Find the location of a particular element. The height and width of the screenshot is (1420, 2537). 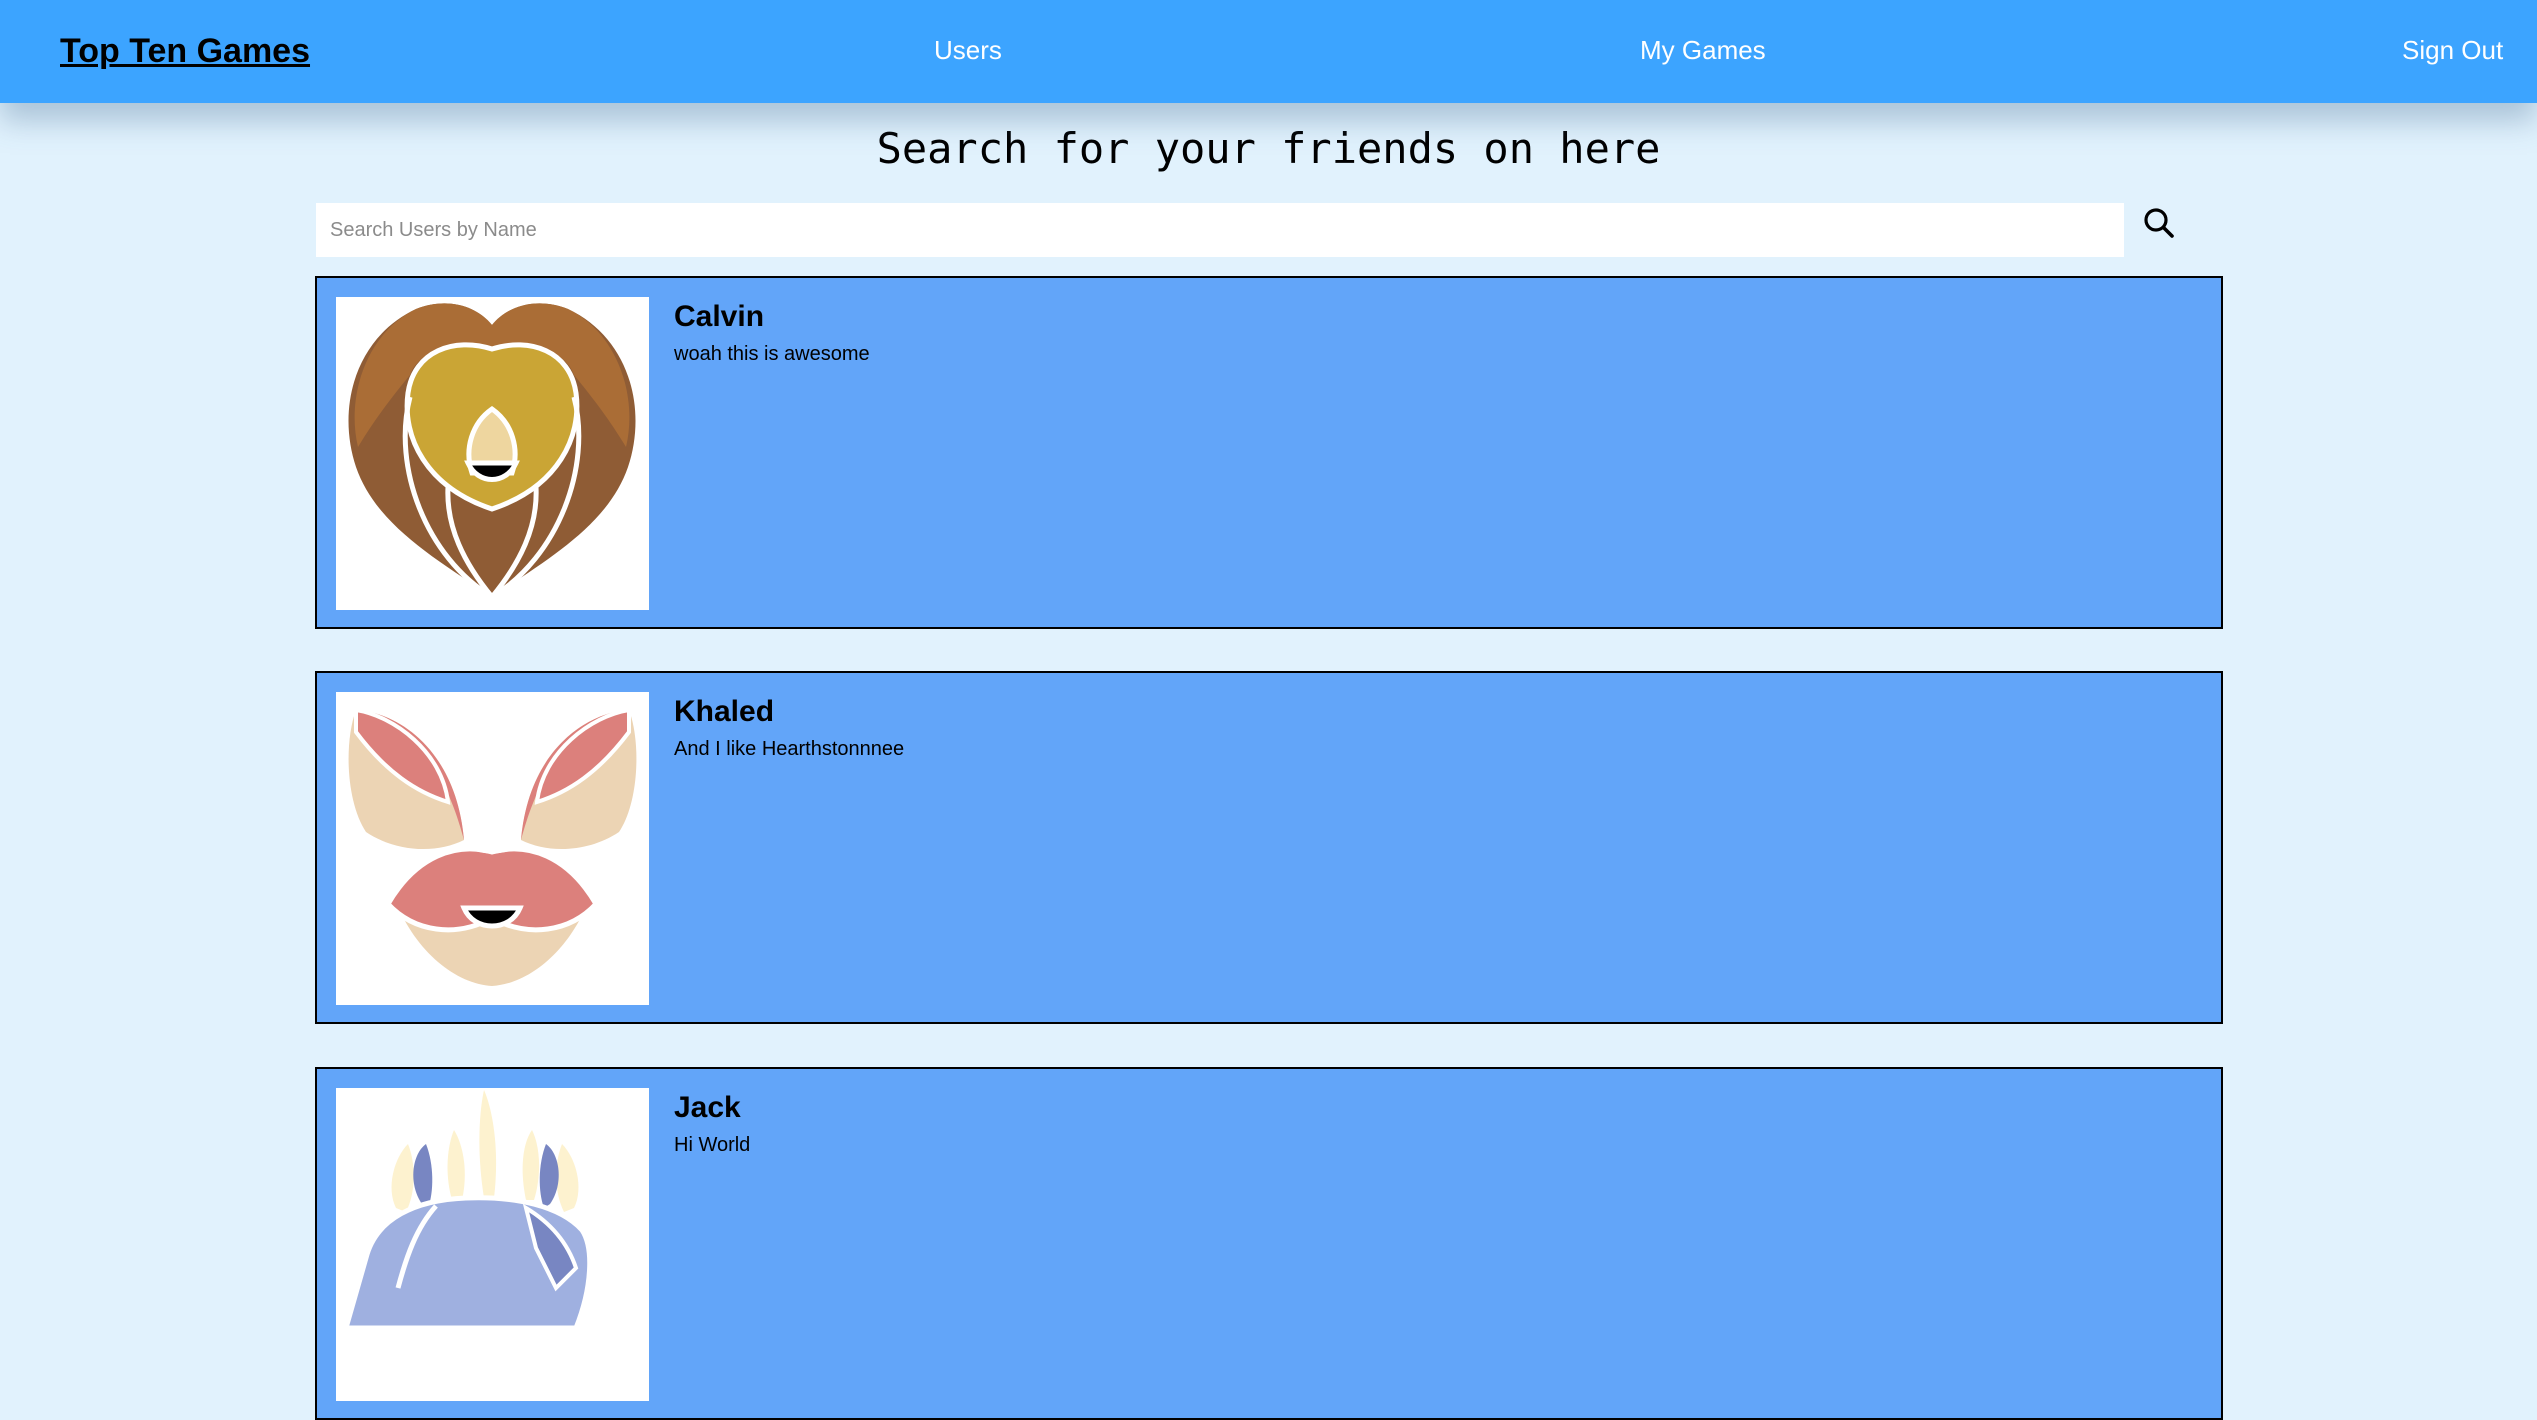

search-input is located at coordinates (1220, 230).